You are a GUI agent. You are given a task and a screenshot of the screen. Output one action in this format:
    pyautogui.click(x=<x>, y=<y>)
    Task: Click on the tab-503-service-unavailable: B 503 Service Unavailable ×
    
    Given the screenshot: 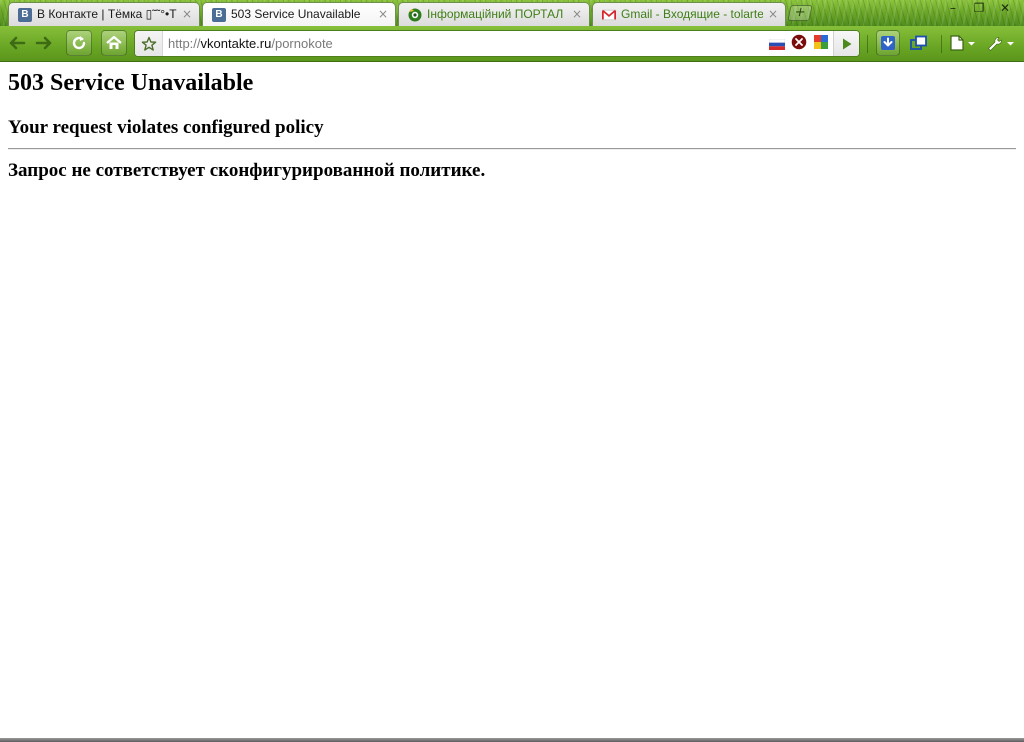 What is the action you would take?
    pyautogui.click(x=299, y=14)
    